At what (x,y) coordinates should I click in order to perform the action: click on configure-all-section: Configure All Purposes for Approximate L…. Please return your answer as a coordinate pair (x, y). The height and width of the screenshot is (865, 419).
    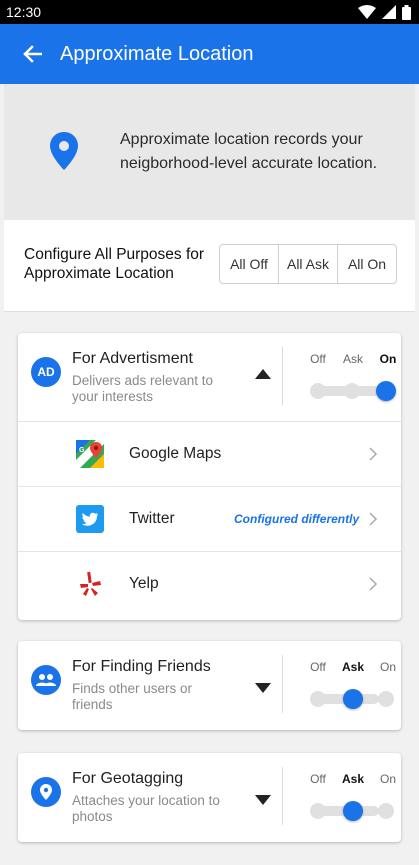
    Looking at the image, I should click on (209, 266).